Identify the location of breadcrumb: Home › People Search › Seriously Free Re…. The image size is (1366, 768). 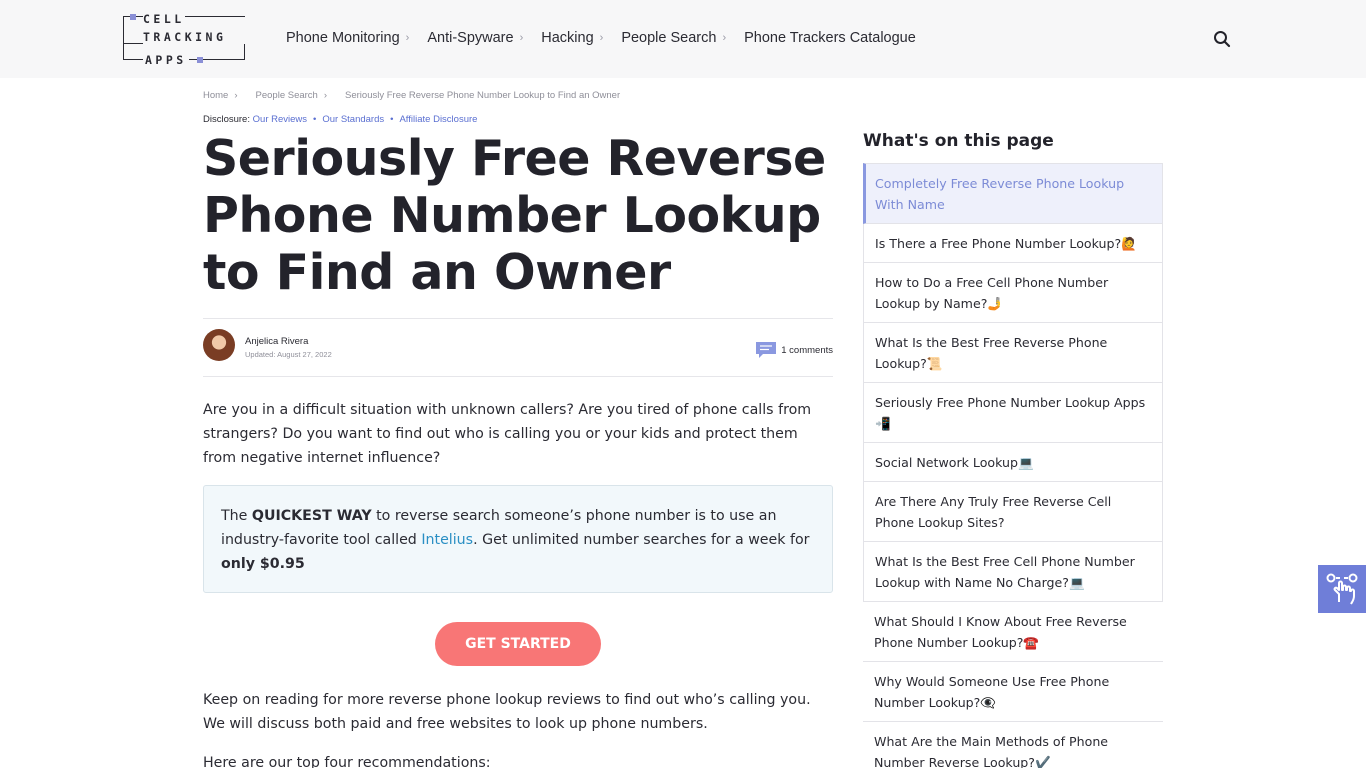
(420, 95).